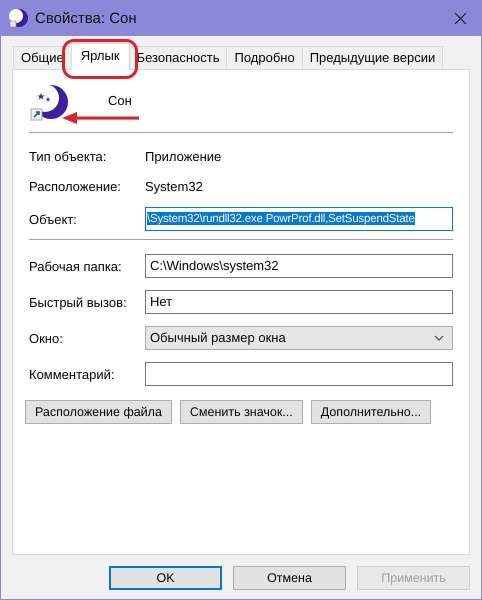 The width and height of the screenshot is (482, 600). I want to click on dialog-button: Отмена, so click(289, 578).